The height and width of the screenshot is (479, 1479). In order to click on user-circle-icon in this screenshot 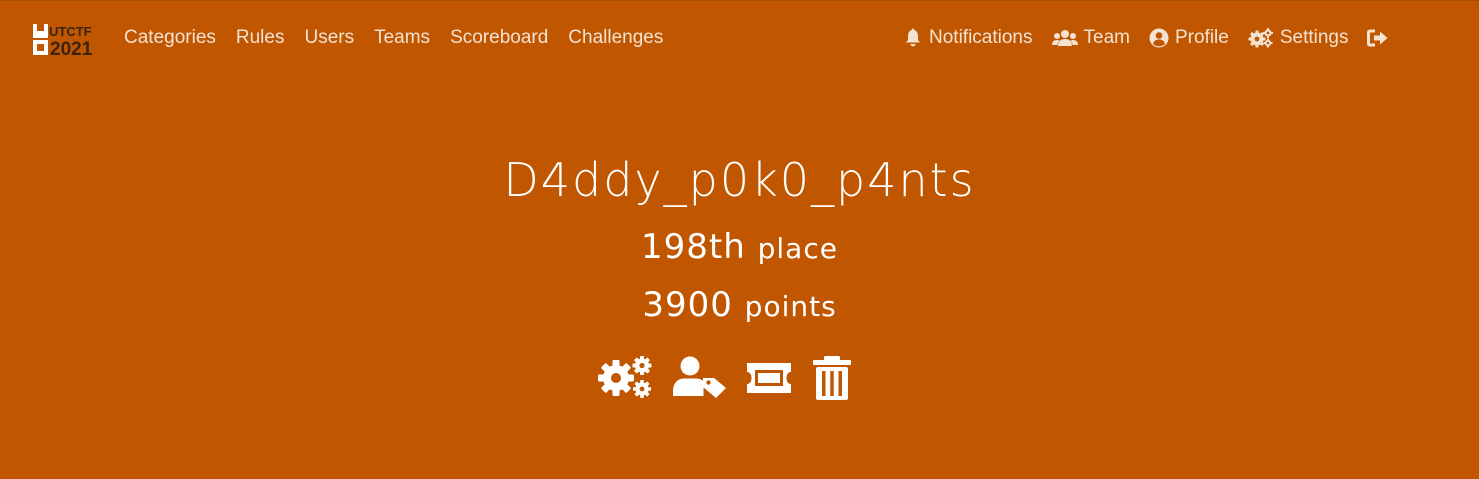, I will do `click(1159, 38)`.